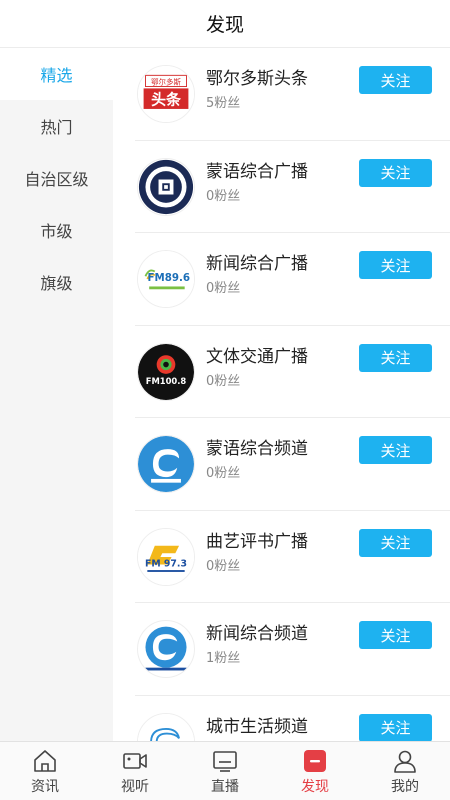 This screenshot has width=450, height=800. I want to click on channel-name: 蒙语综合频道, so click(257, 449).